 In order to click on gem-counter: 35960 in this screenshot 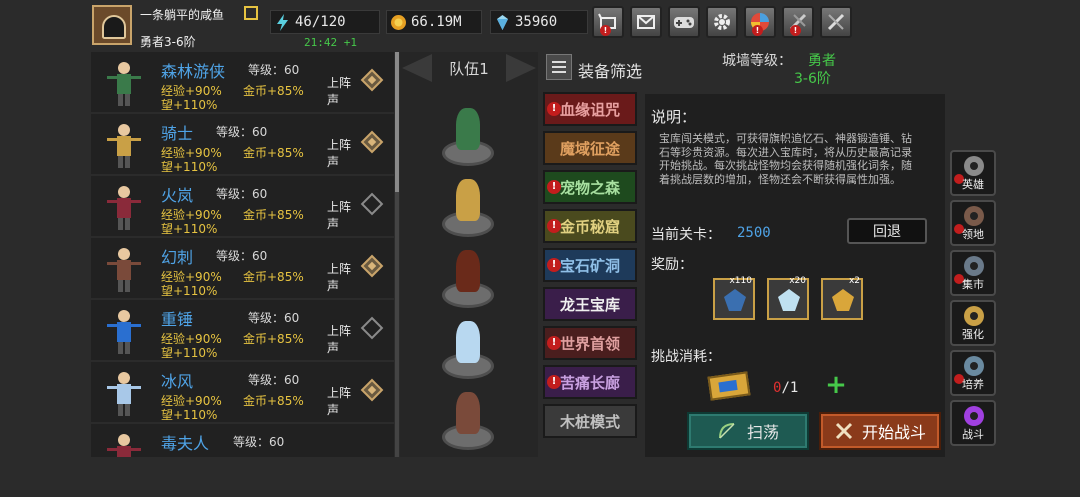, I will do `click(539, 22)`.